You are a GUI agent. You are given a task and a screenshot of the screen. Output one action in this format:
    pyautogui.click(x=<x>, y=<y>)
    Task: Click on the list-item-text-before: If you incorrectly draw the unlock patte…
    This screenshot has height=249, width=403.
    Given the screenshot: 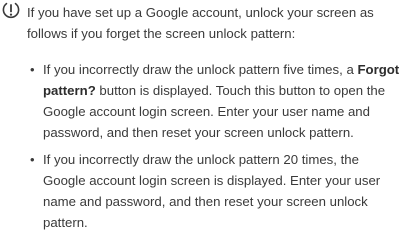 What is the action you would take?
    pyautogui.click(x=200, y=69)
    